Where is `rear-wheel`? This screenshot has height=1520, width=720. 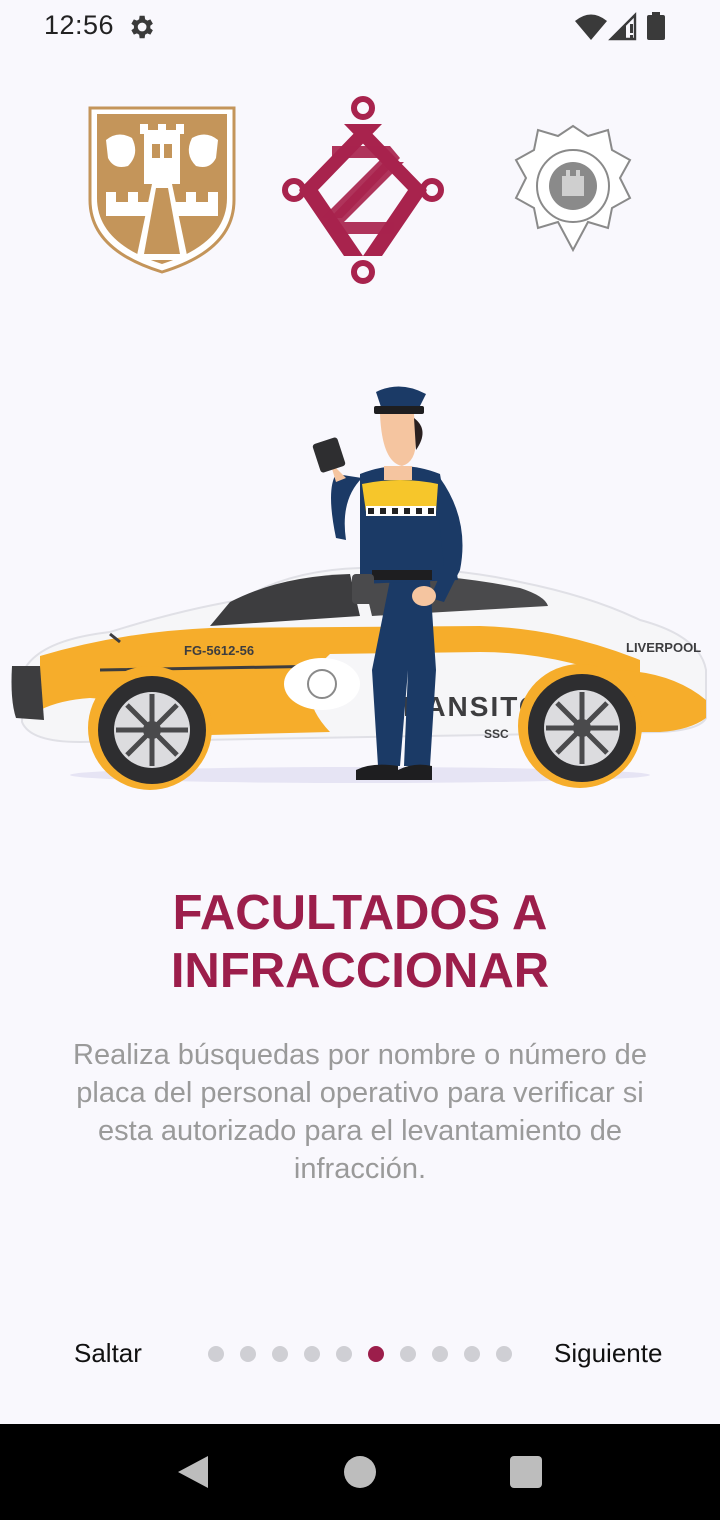 rear-wheel is located at coordinates (580, 726).